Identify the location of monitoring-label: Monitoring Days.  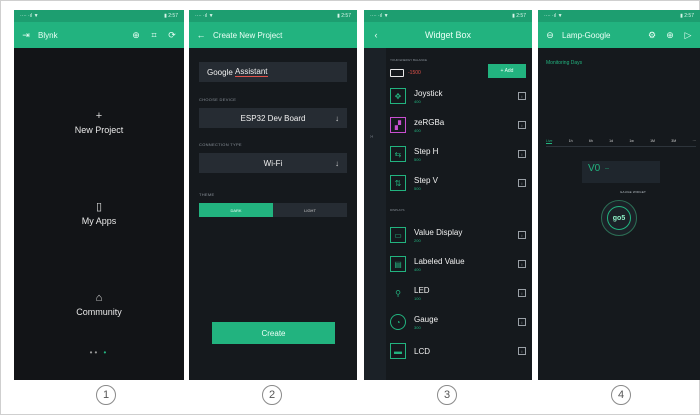
(564, 63).